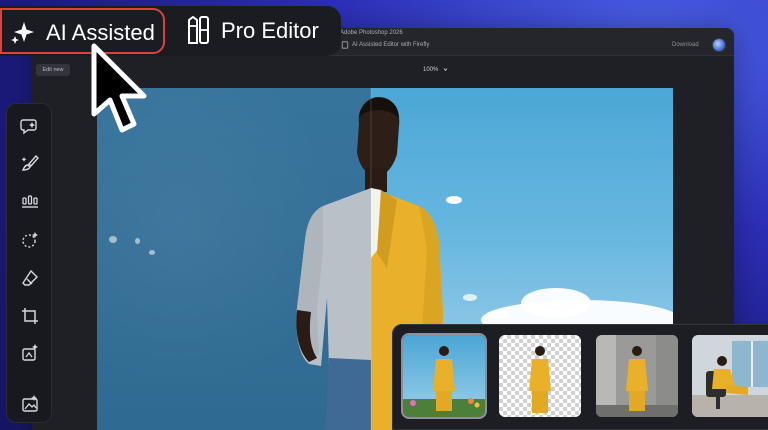  I want to click on tool-generate-image, so click(30, 404).